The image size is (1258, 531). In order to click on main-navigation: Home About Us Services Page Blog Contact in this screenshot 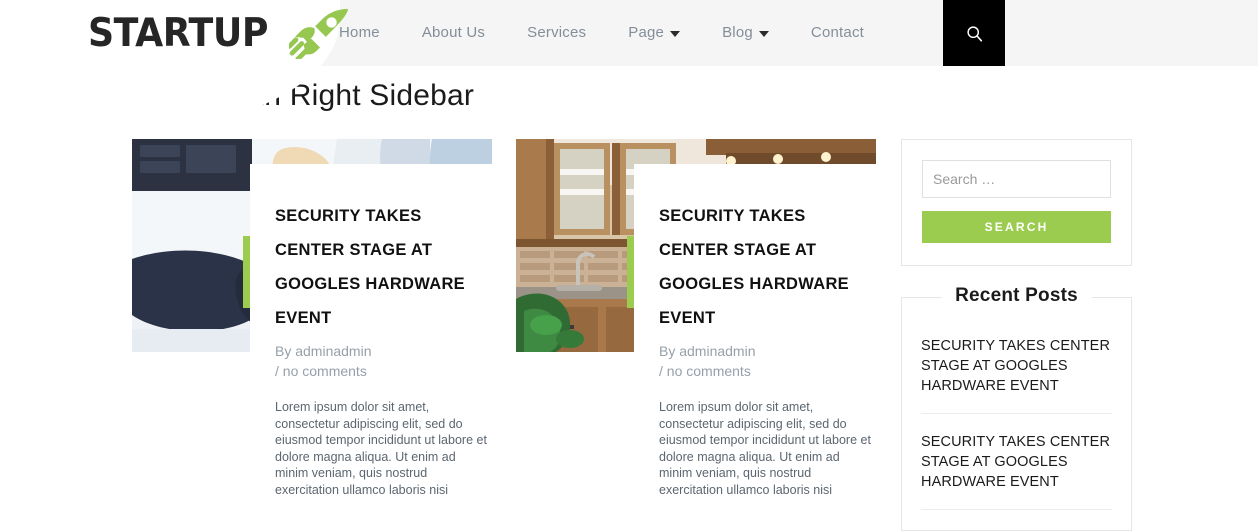, I will do `click(601, 33)`.